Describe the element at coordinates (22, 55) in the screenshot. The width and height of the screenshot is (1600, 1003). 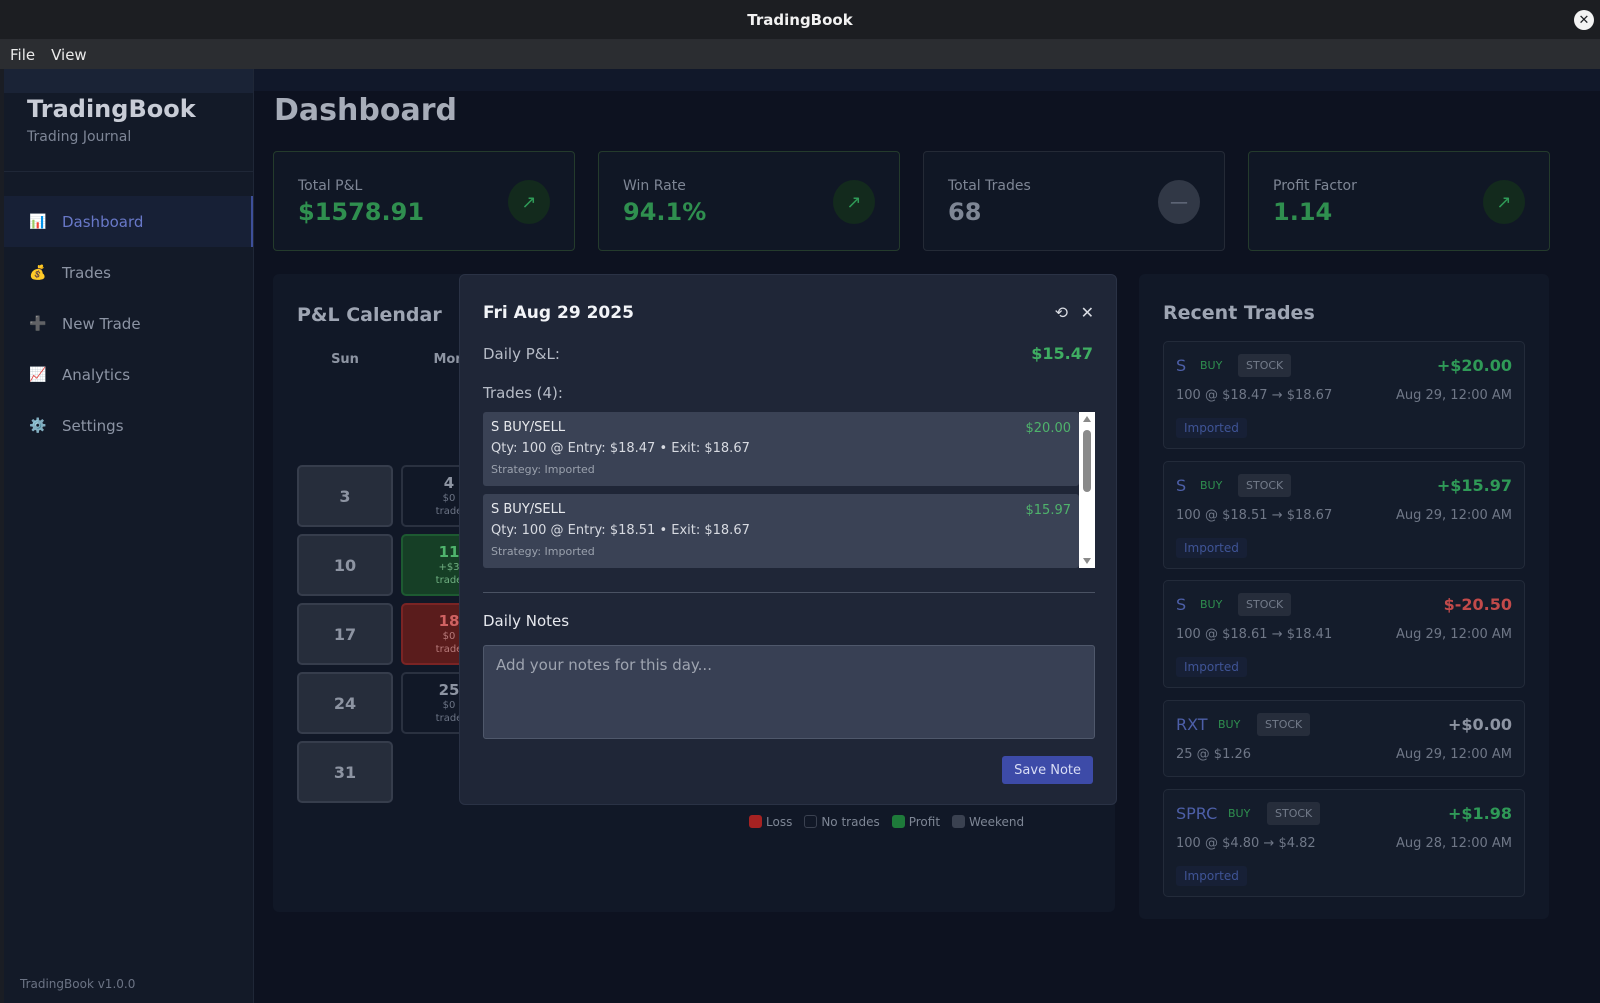
I see `menu-file: File` at that location.